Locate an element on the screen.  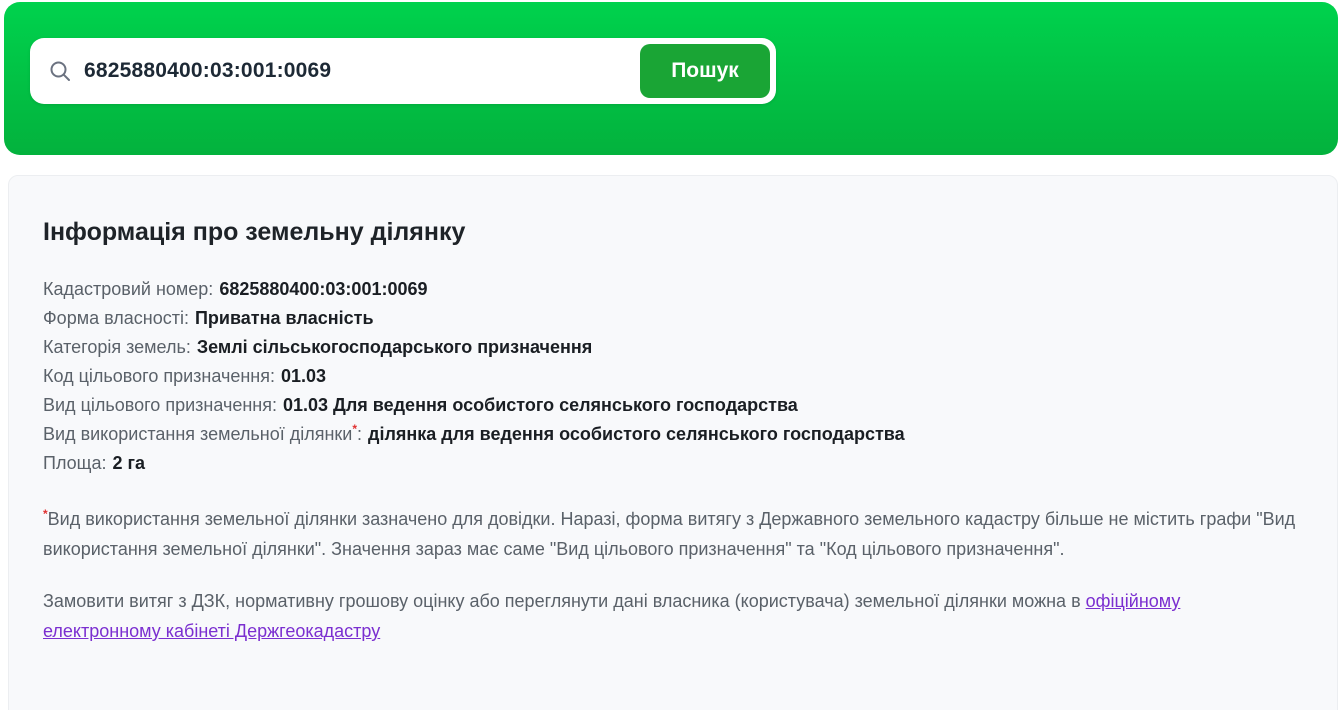
search-input is located at coordinates (361, 71).